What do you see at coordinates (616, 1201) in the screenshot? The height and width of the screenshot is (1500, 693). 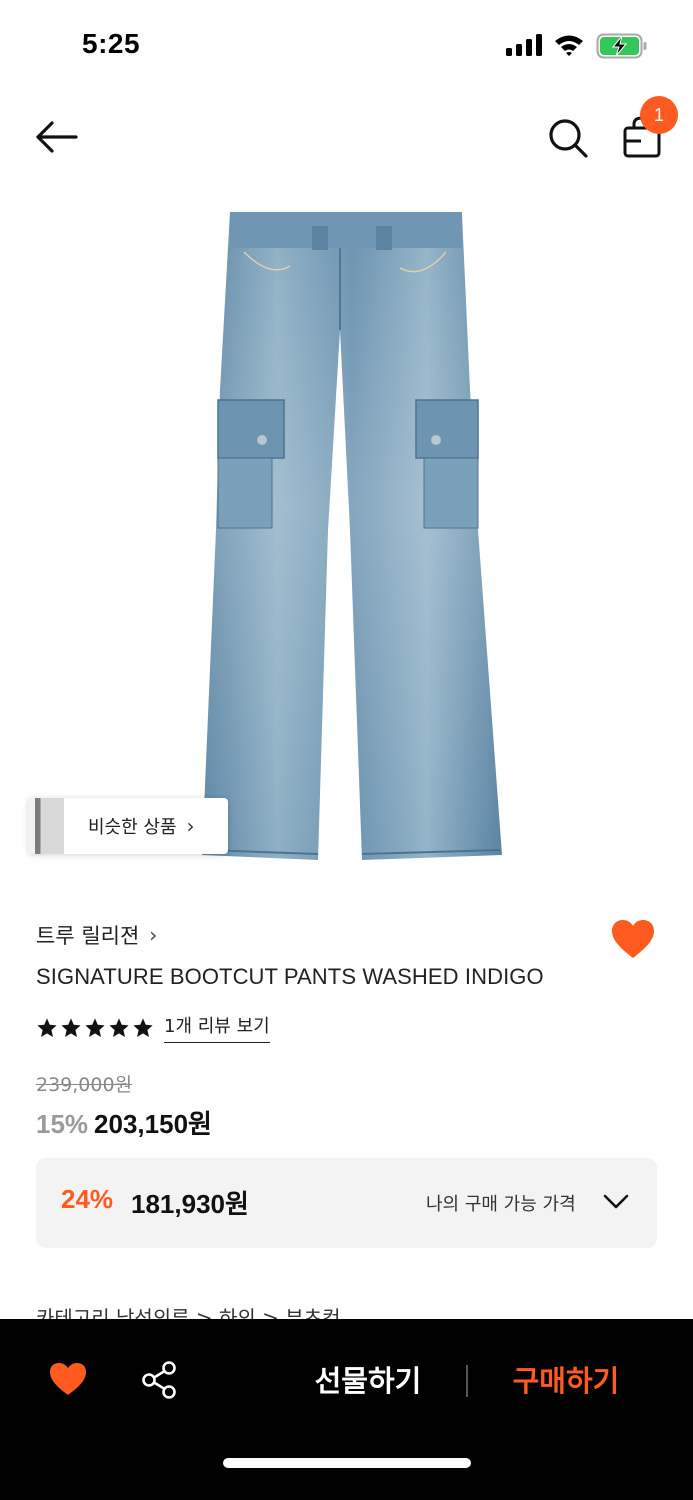 I see `chevron-down-icon` at bounding box center [616, 1201].